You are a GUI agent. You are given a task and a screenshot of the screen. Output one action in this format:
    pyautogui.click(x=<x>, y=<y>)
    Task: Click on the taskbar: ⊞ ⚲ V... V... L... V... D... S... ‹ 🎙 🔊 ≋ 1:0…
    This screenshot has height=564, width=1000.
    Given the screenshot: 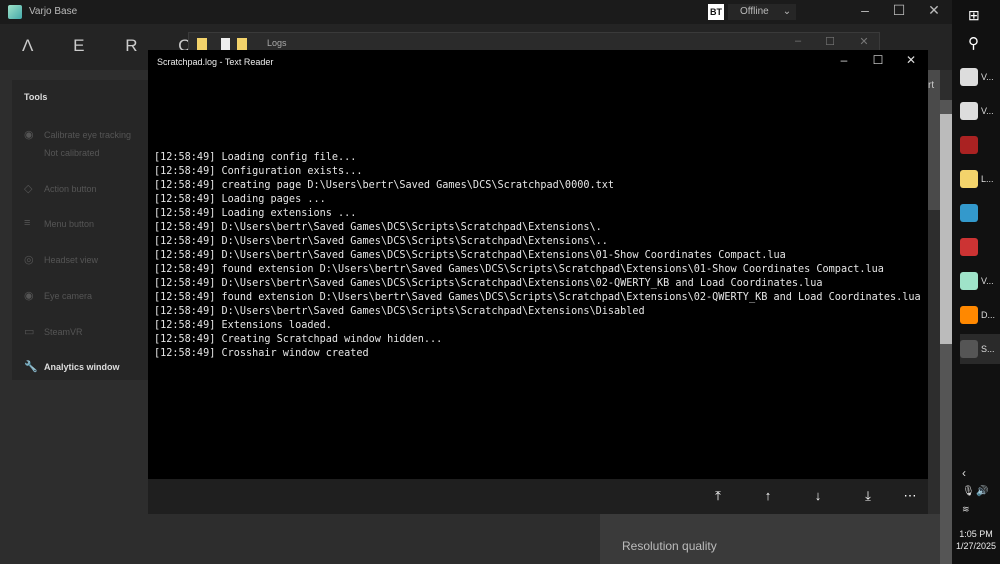 What is the action you would take?
    pyautogui.click(x=976, y=282)
    